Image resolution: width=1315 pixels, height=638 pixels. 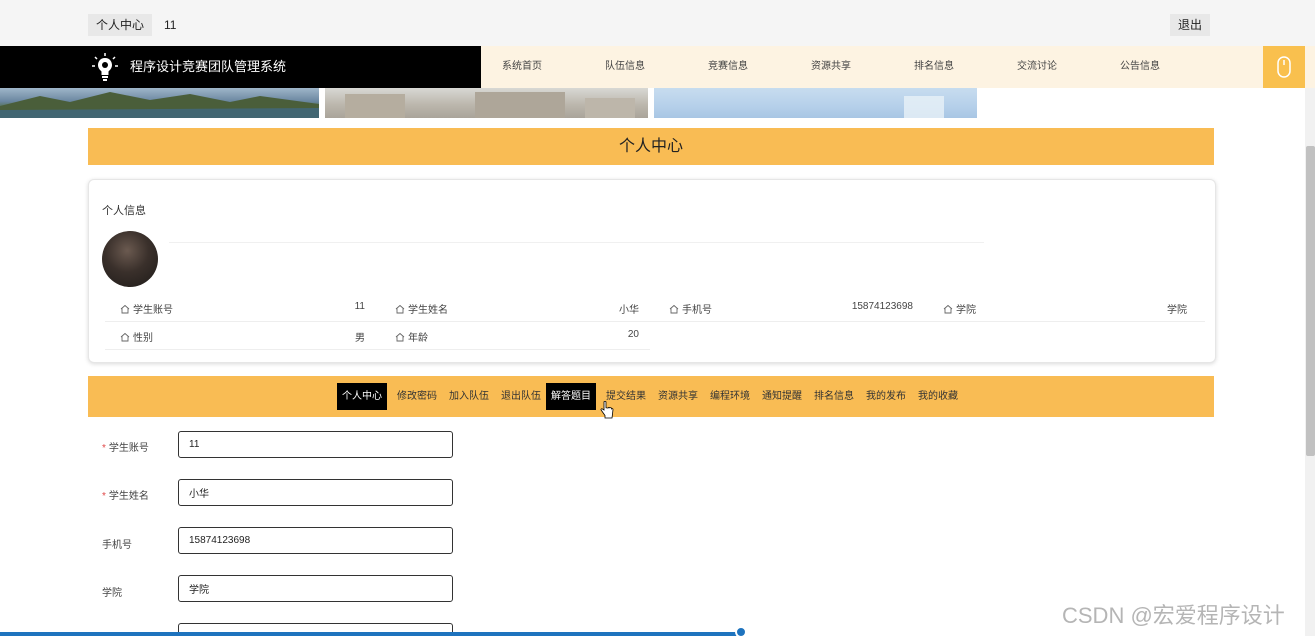 I want to click on top-bar: 个人中心 11 退出, so click(x=657, y=23).